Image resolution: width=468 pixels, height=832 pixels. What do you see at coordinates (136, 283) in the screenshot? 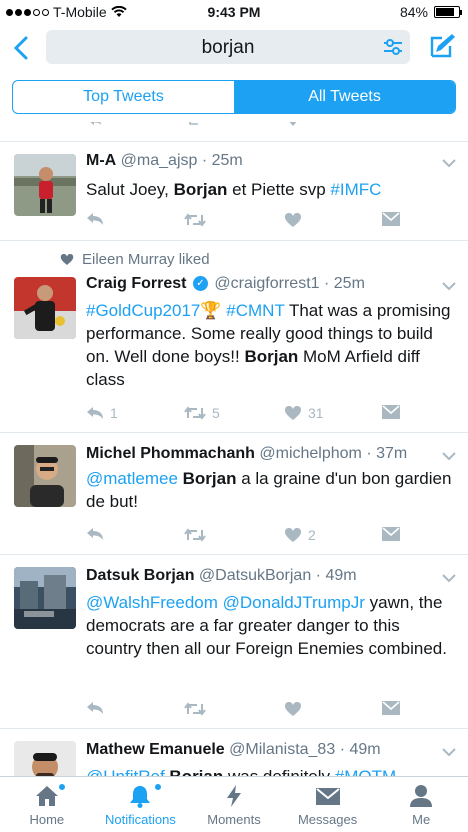
I see `author-name: Craig Forrest` at bounding box center [136, 283].